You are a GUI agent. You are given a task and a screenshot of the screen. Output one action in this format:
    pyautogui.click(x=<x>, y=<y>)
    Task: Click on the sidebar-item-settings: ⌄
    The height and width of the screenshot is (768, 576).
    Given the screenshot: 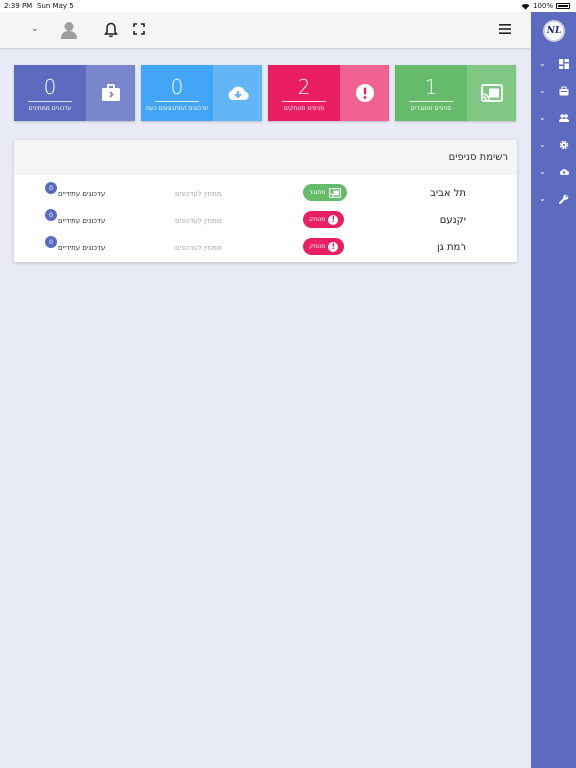 What is the action you would take?
    pyautogui.click(x=554, y=145)
    